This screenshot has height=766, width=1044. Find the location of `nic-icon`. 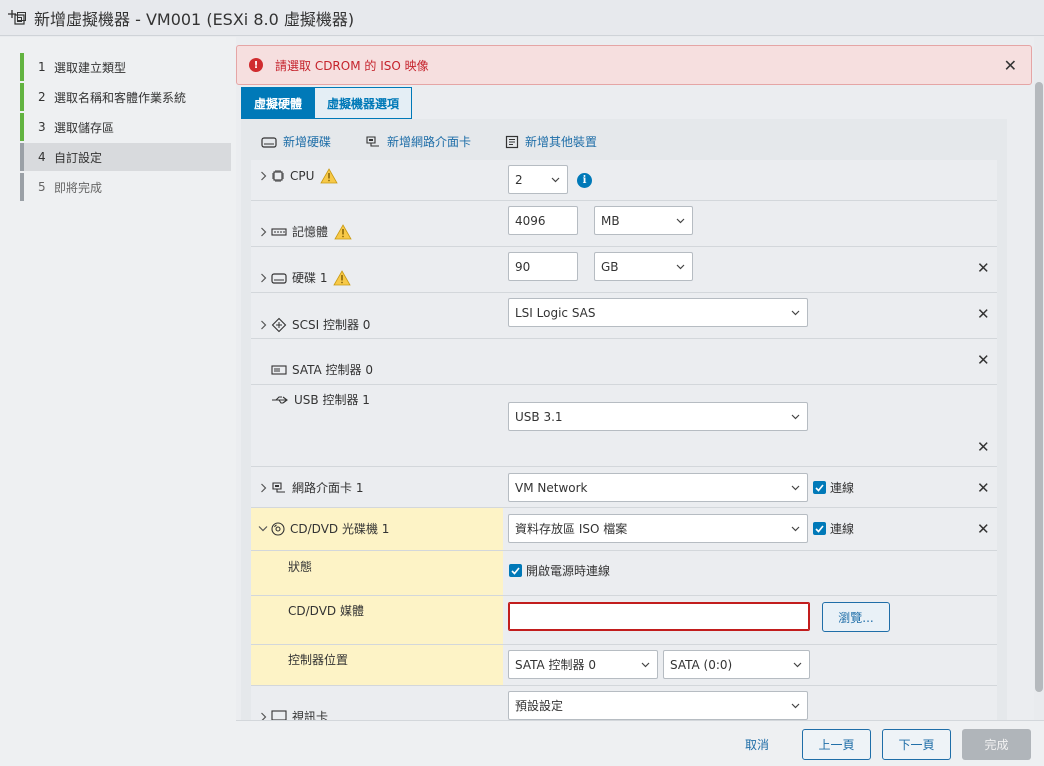

nic-icon is located at coordinates (279, 487).